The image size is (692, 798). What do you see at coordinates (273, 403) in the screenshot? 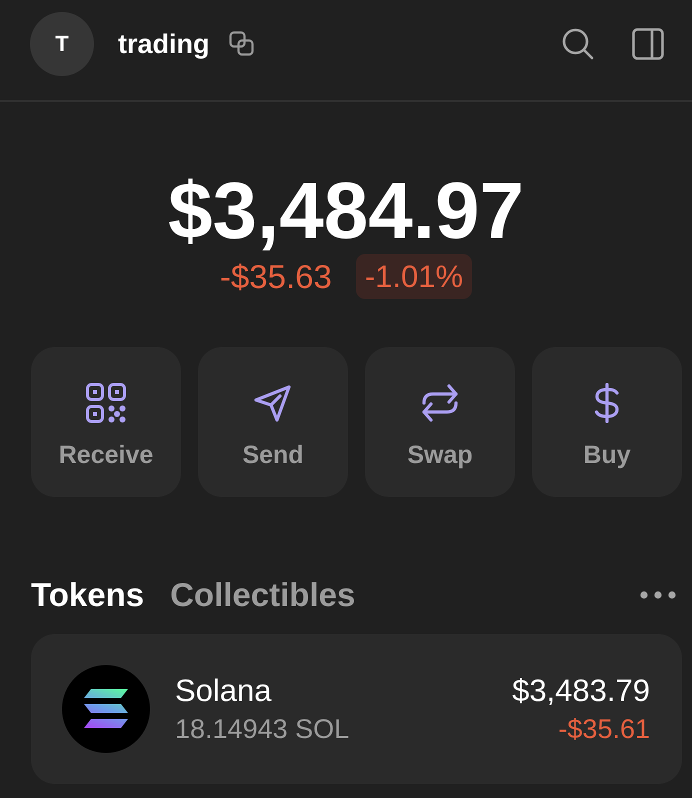
I see `paper-plane-icon` at bounding box center [273, 403].